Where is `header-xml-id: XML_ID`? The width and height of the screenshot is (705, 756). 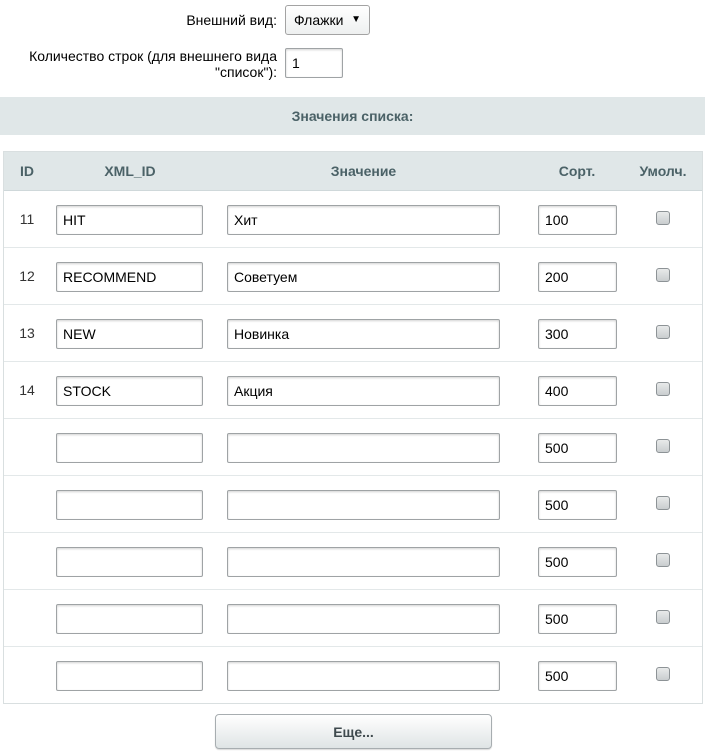
header-xml-id: XML_ID is located at coordinates (130, 171).